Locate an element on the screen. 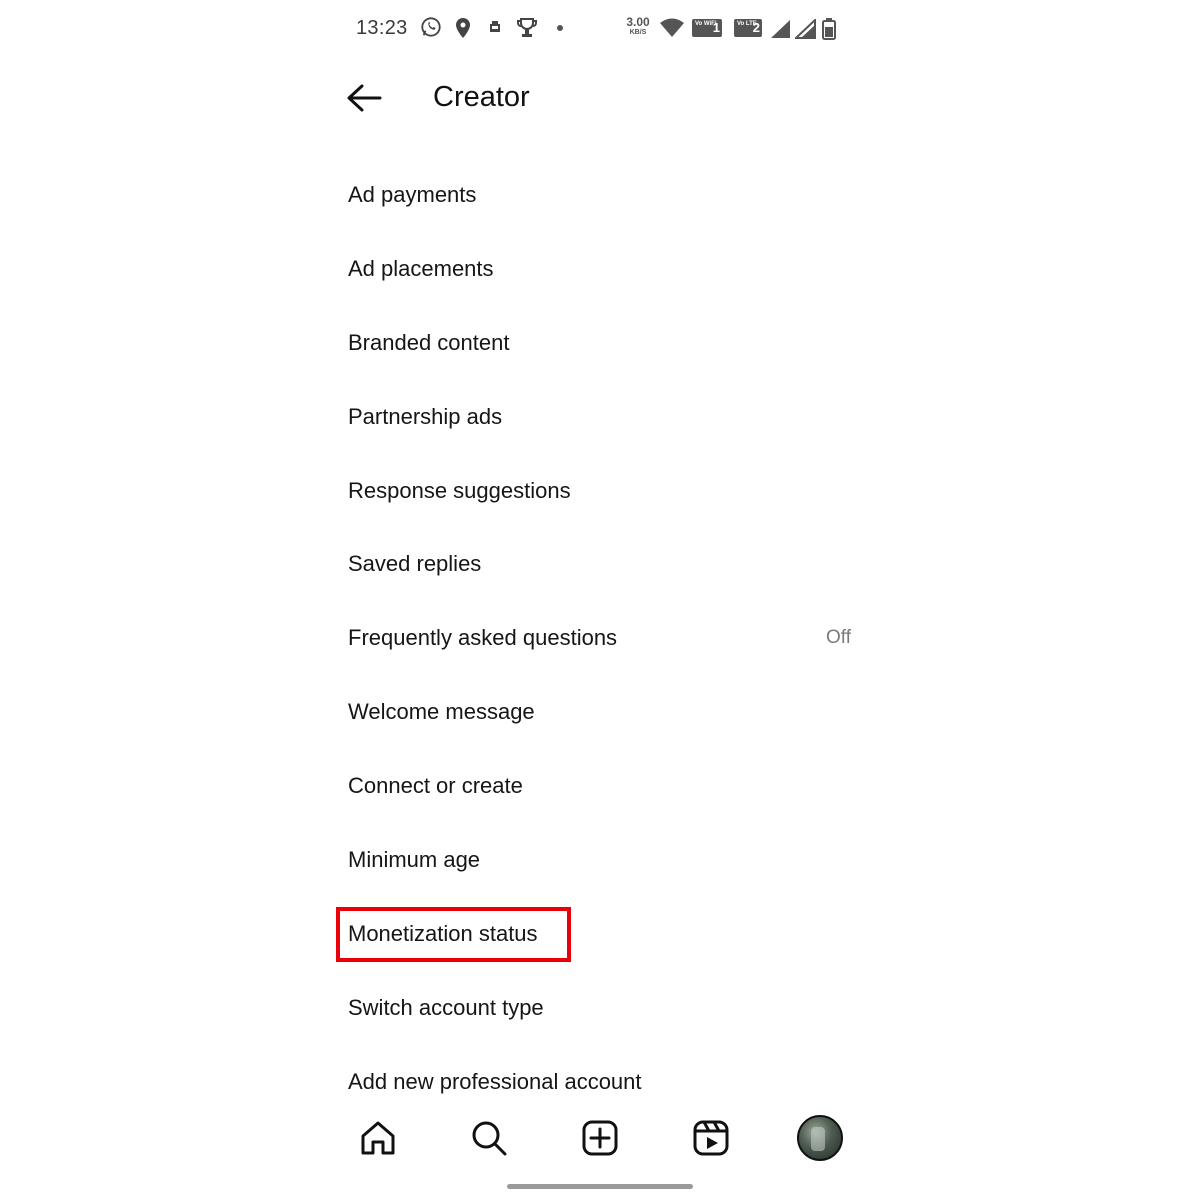 This screenshot has height=1200, width=1200. menu-item-label: Switch account type is located at coordinates (446, 1007).